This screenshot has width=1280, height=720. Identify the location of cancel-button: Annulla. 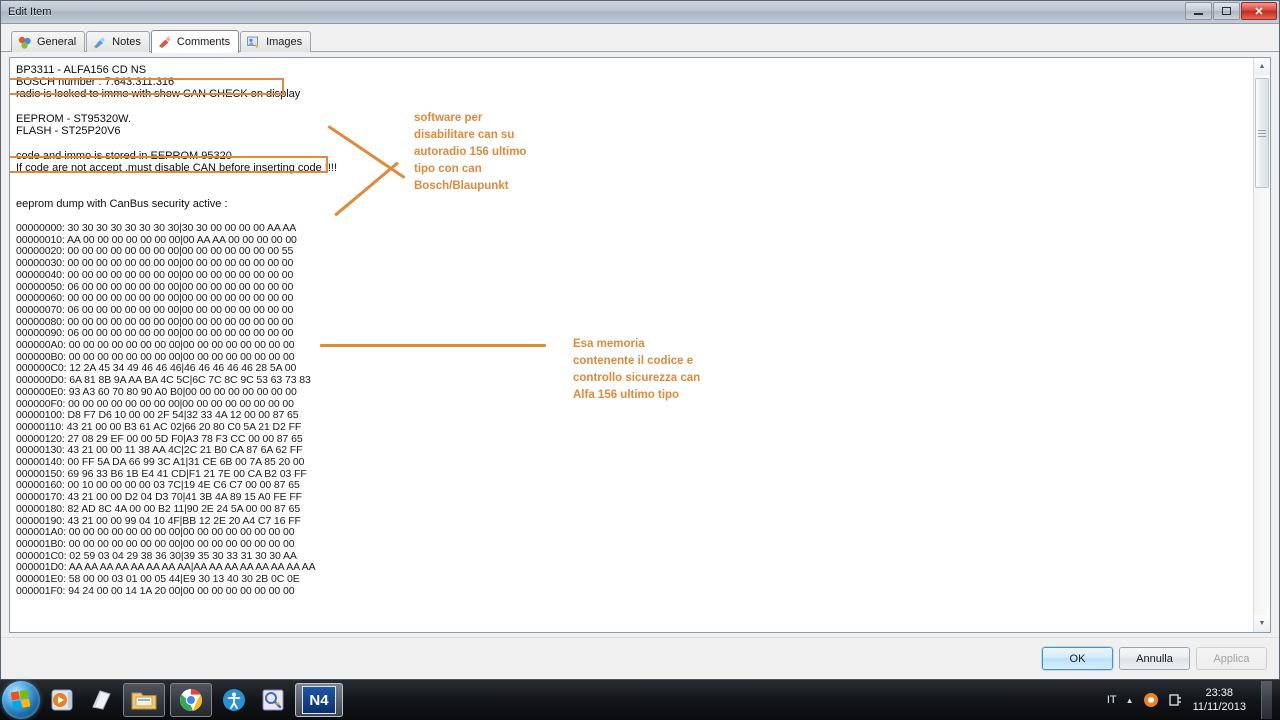
(1154, 658).